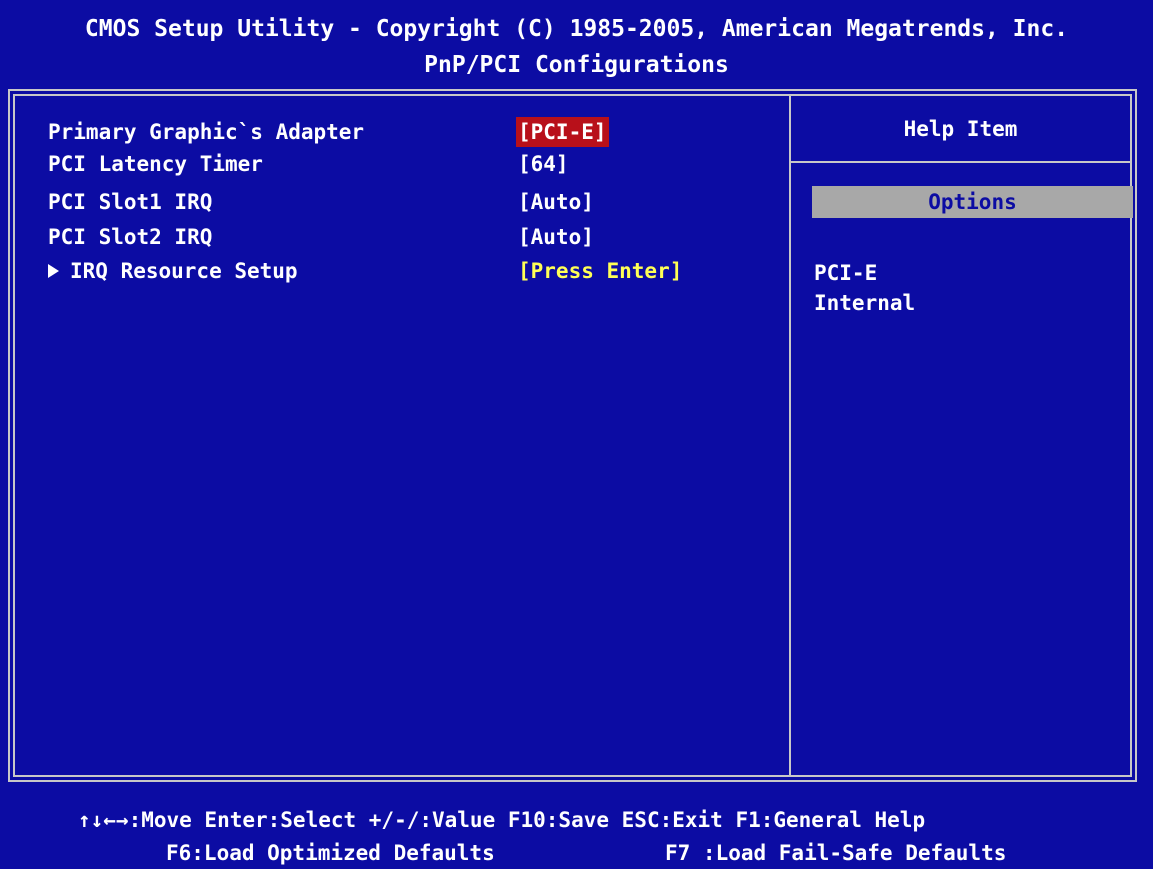  Describe the element at coordinates (130, 237) in the screenshot. I see `setting-label: PCI Slot2 IRQ` at that location.